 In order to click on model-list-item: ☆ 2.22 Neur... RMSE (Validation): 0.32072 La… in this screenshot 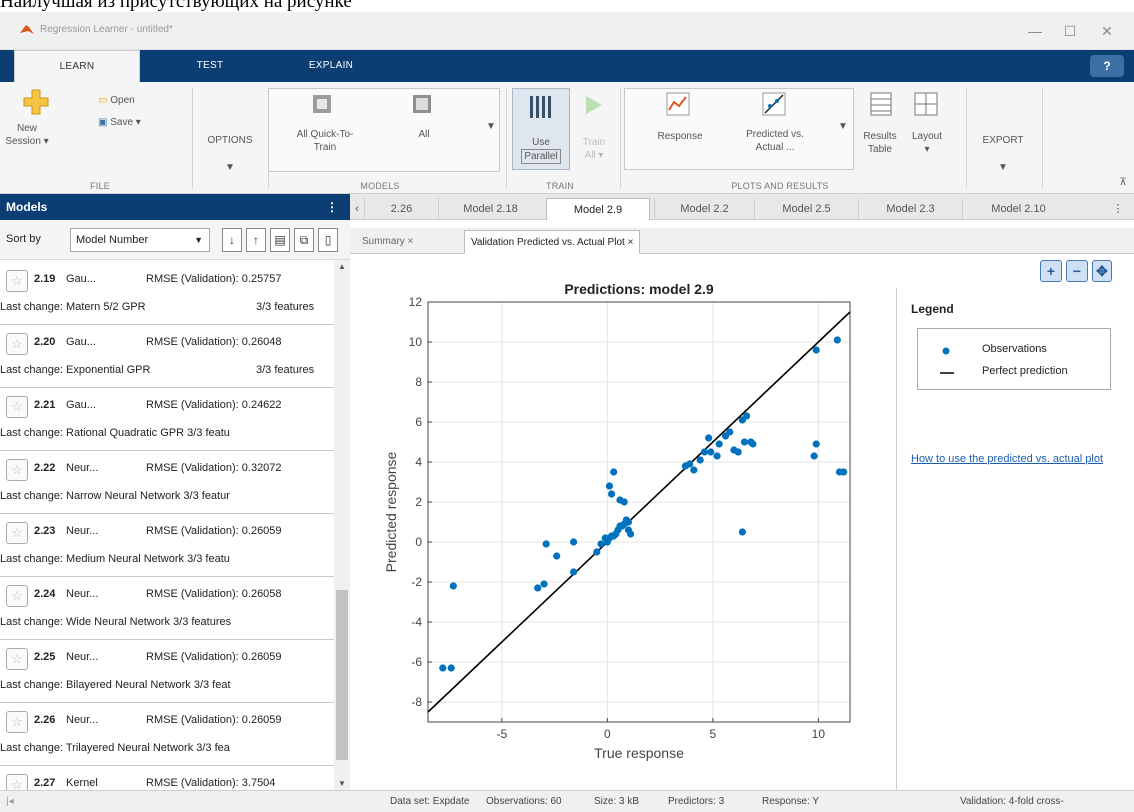, I will do `click(167, 482)`.